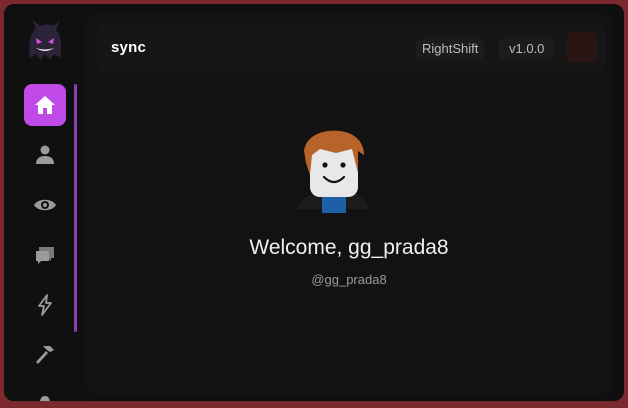  I want to click on nav-more, so click(45, 392).